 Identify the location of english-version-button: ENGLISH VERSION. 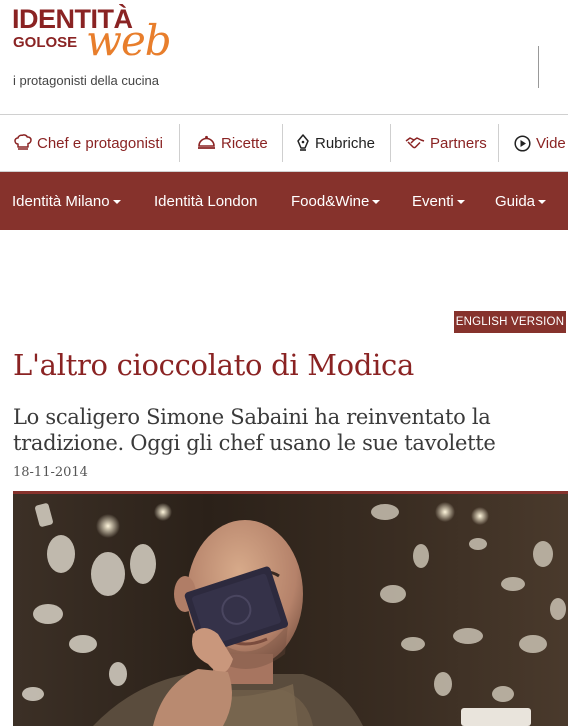
(510, 322).